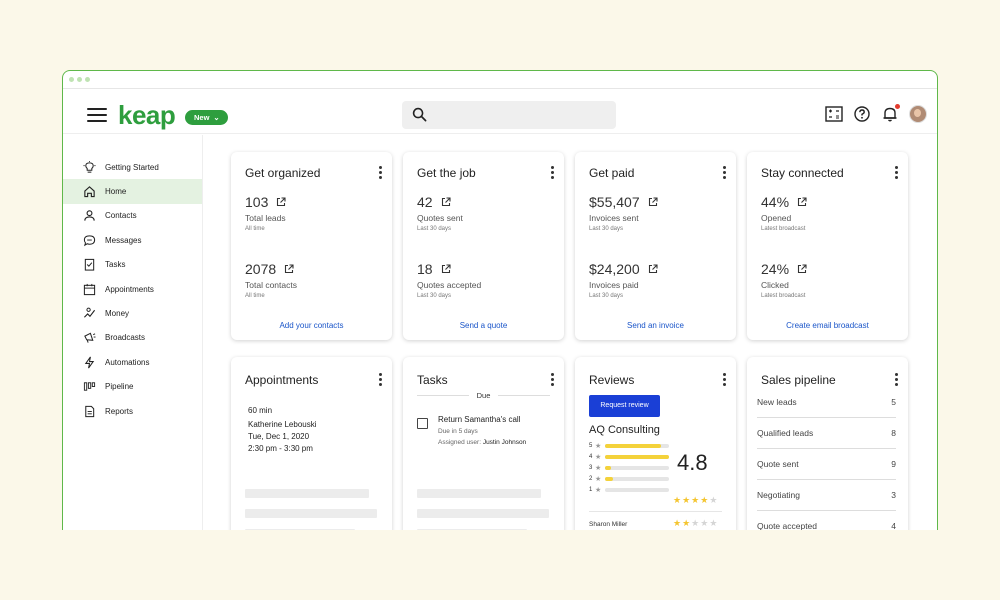  I want to click on lightbulb-icon, so click(89, 166).